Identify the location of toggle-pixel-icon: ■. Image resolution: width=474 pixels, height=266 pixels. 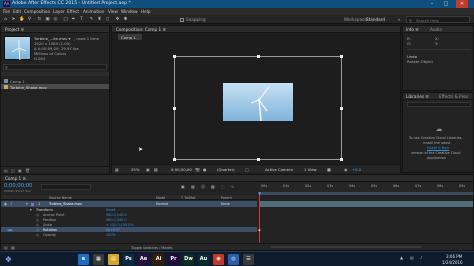
(329, 169).